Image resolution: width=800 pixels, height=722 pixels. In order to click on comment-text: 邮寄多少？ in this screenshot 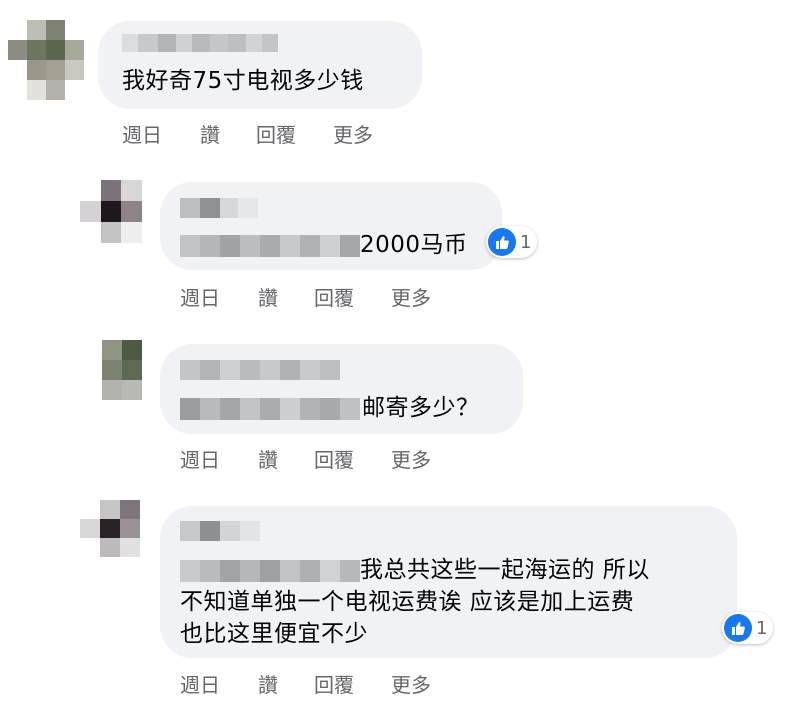, I will do `click(421, 408)`.